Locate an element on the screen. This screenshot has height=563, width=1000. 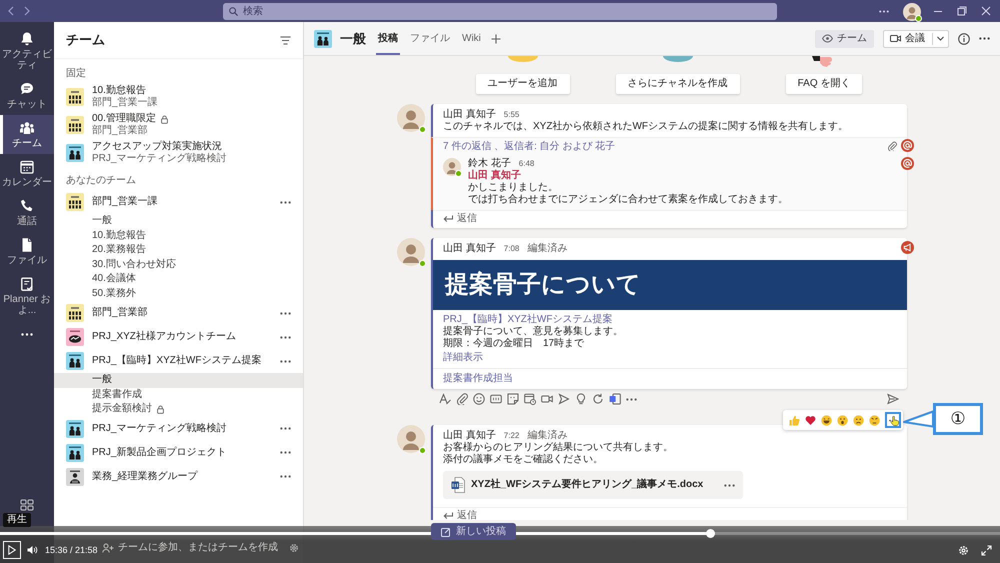
play-outline-icon is located at coordinates (564, 399).